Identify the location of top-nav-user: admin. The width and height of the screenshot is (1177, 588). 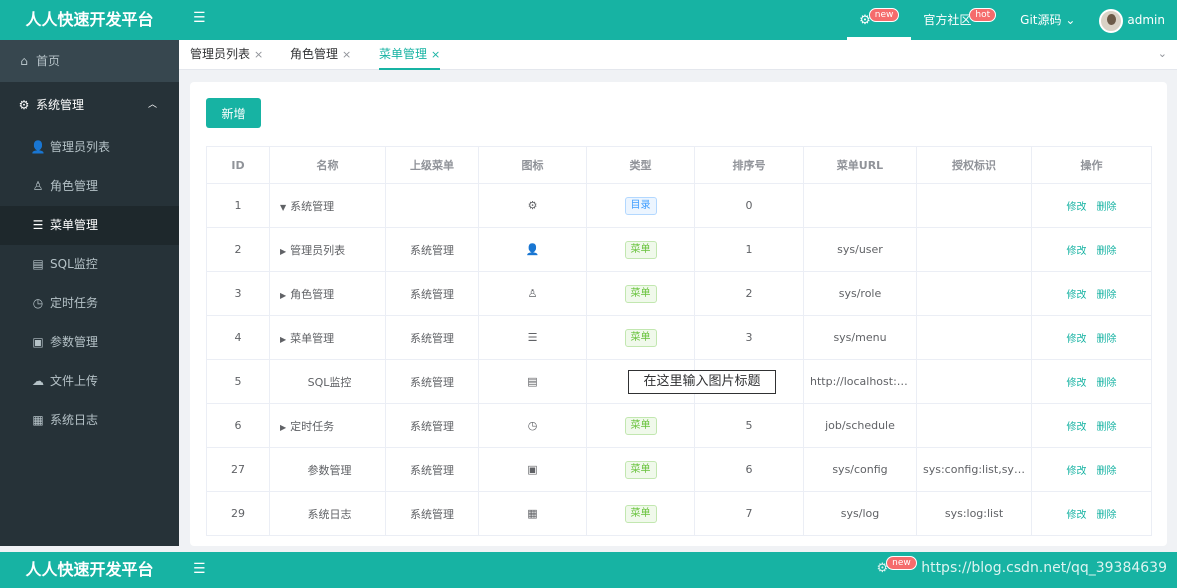
(1132, 20).